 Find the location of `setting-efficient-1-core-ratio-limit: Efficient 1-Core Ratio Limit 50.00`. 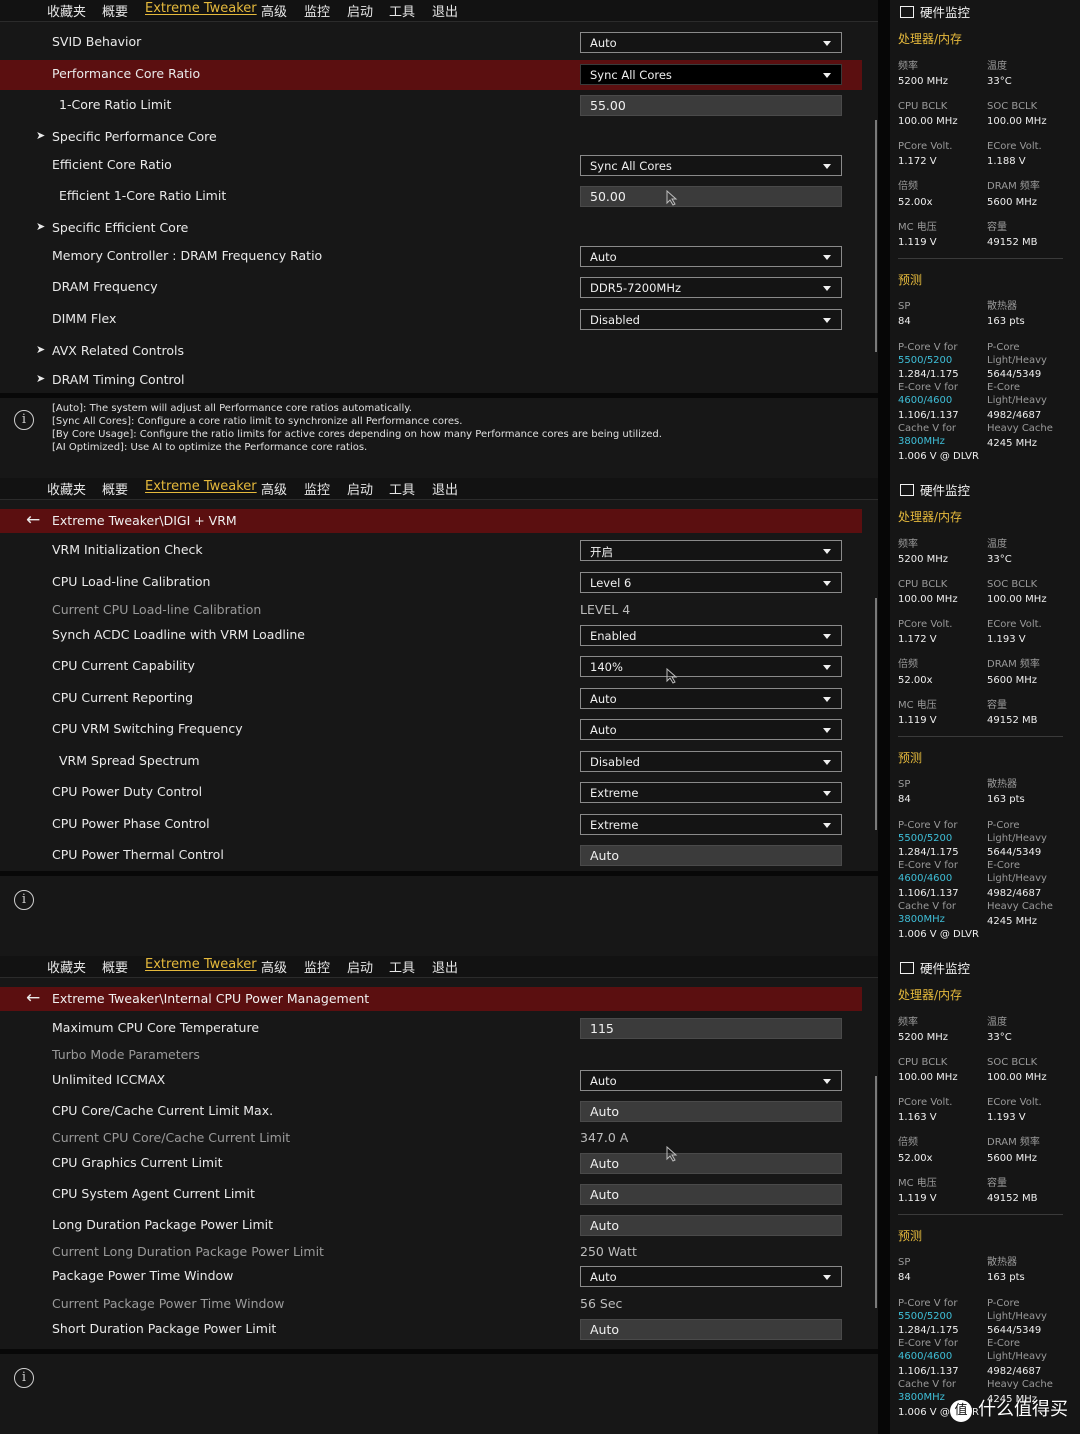

setting-efficient-1-core-ratio-limit: Efficient 1-Core Ratio Limit 50.00 is located at coordinates (431, 197).